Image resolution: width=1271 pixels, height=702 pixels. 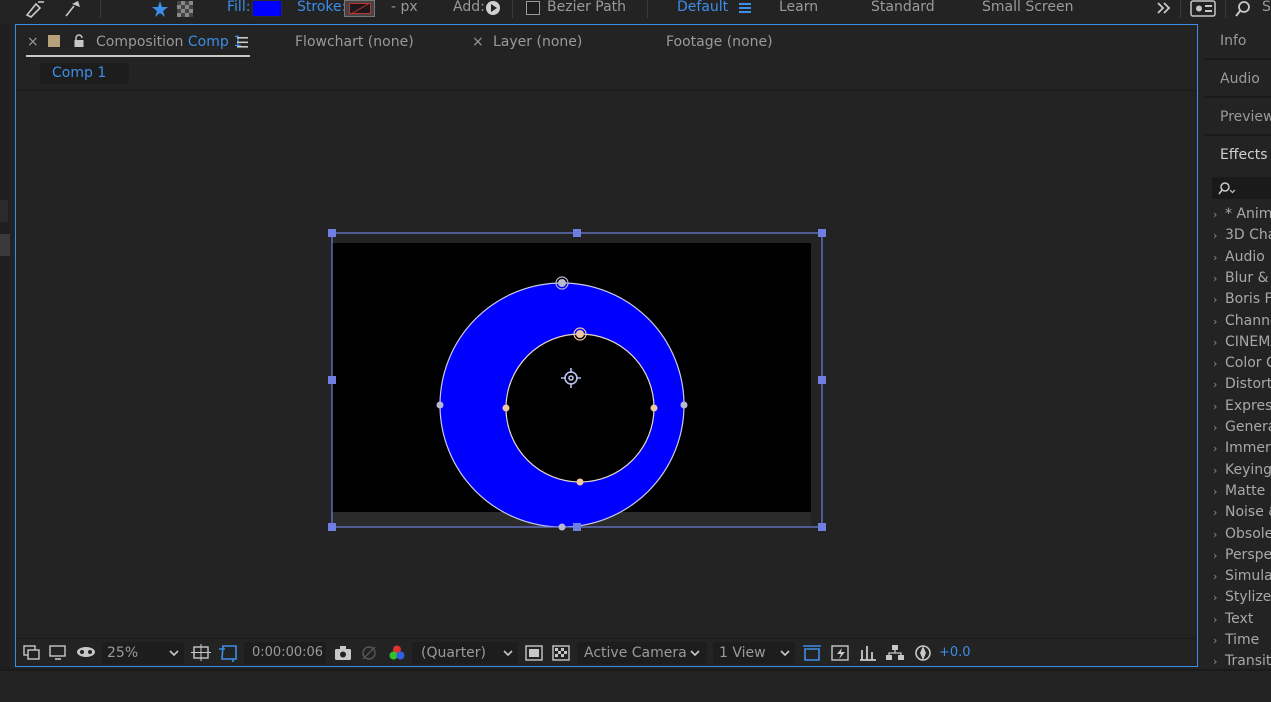 I want to click on search-icon, so click(x=1244, y=8).